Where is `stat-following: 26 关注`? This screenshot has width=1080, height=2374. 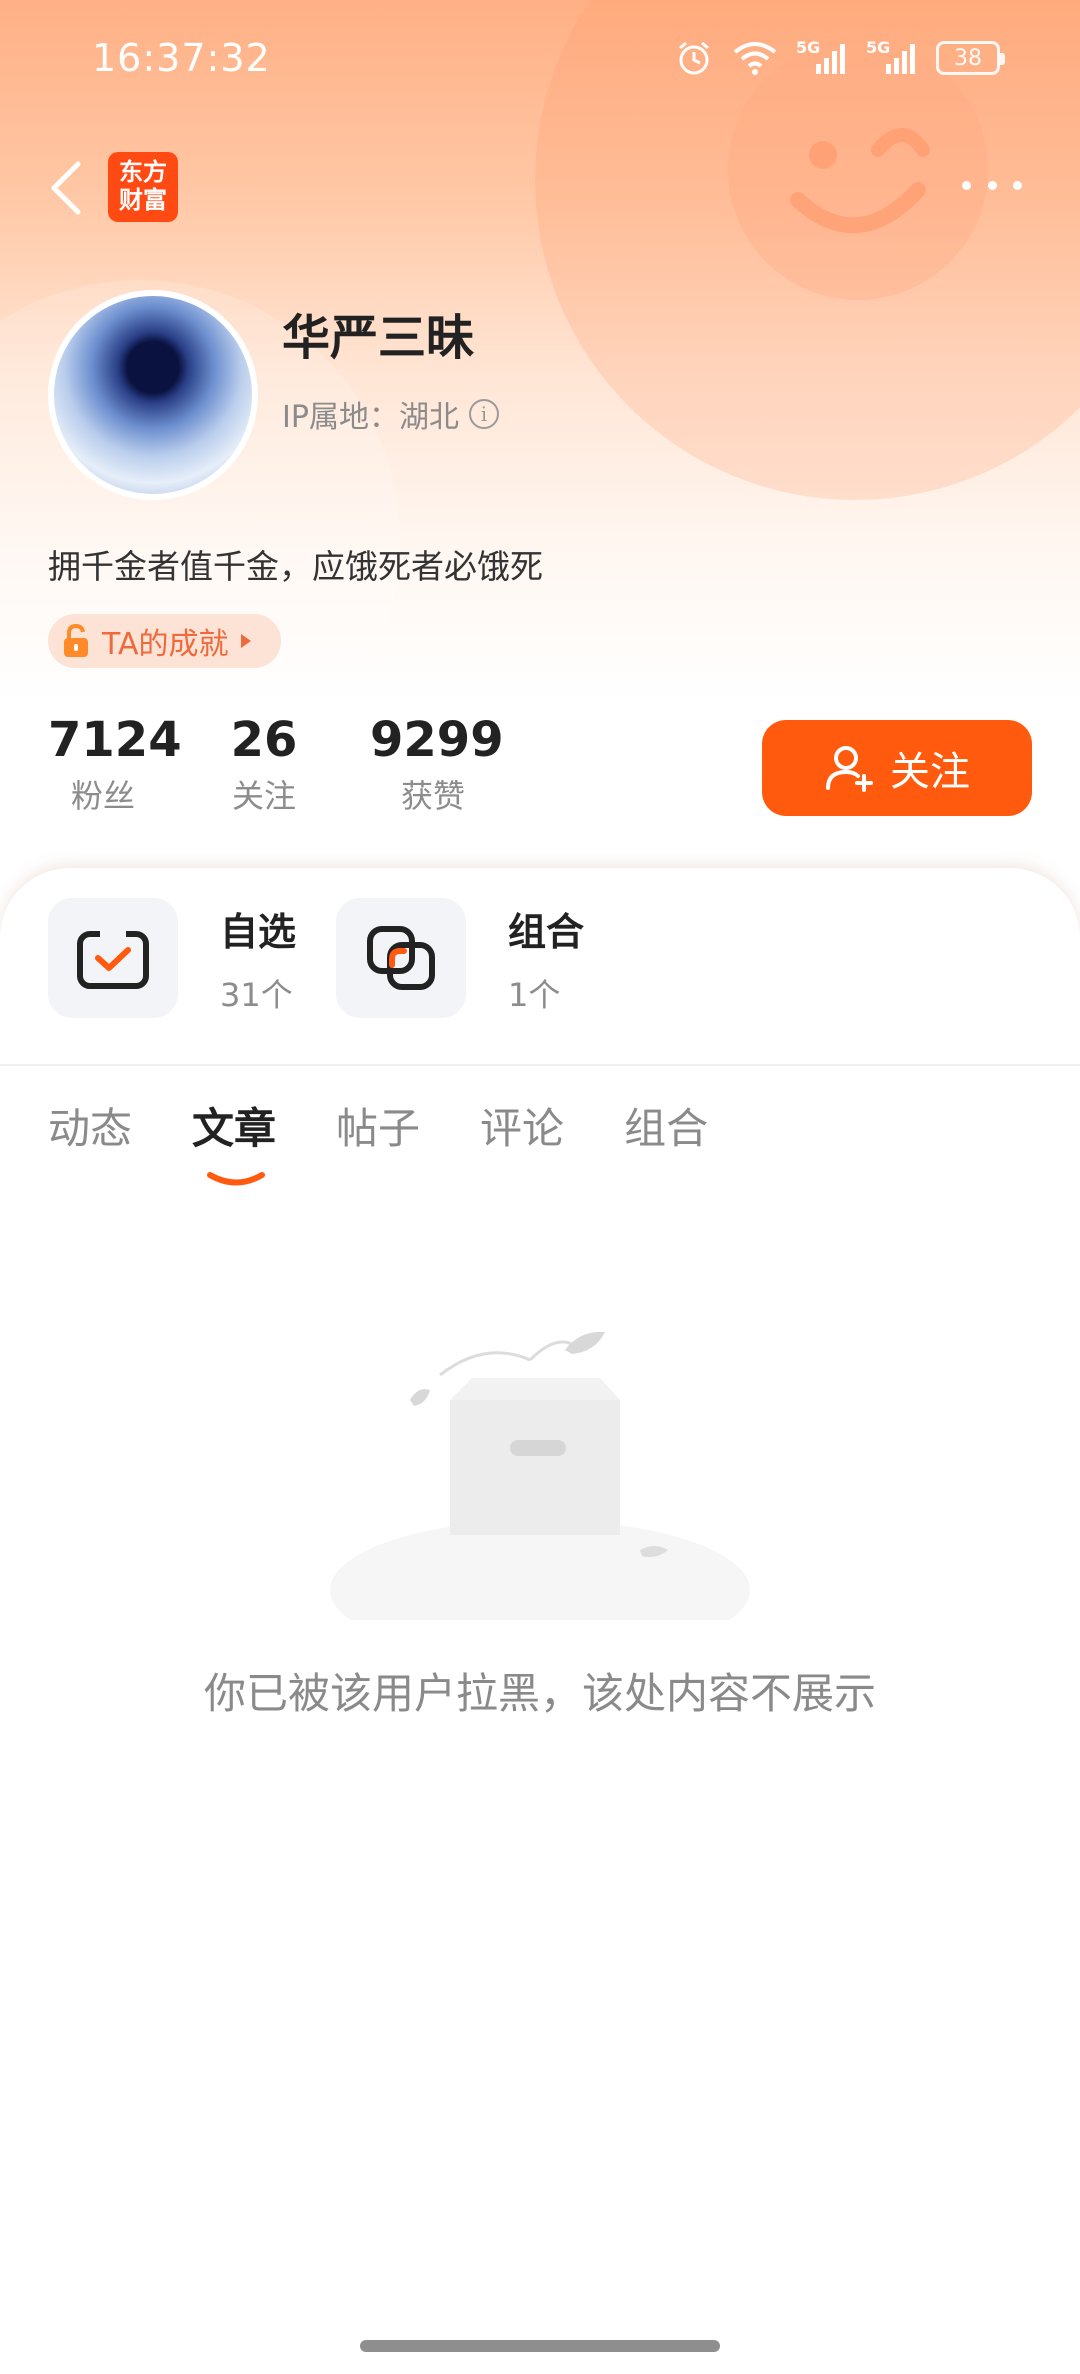
stat-following: 26 关注 is located at coordinates (264, 764).